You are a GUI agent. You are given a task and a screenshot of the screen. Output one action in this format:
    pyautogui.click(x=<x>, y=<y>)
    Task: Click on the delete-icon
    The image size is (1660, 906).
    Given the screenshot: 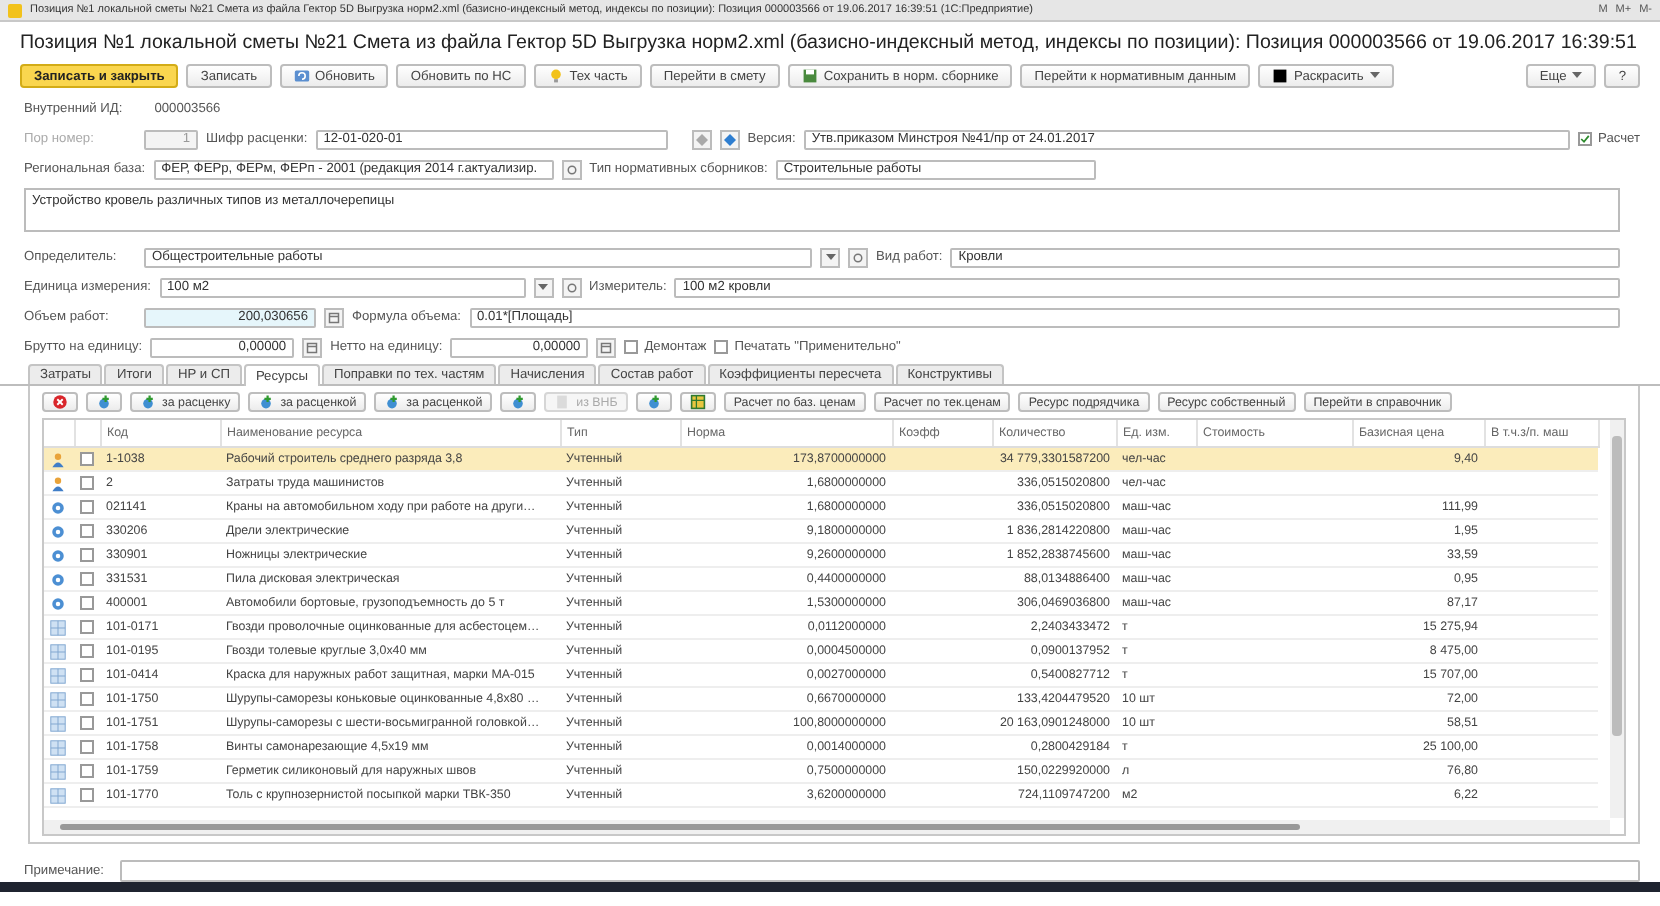 What is the action you would take?
    pyautogui.click(x=60, y=402)
    